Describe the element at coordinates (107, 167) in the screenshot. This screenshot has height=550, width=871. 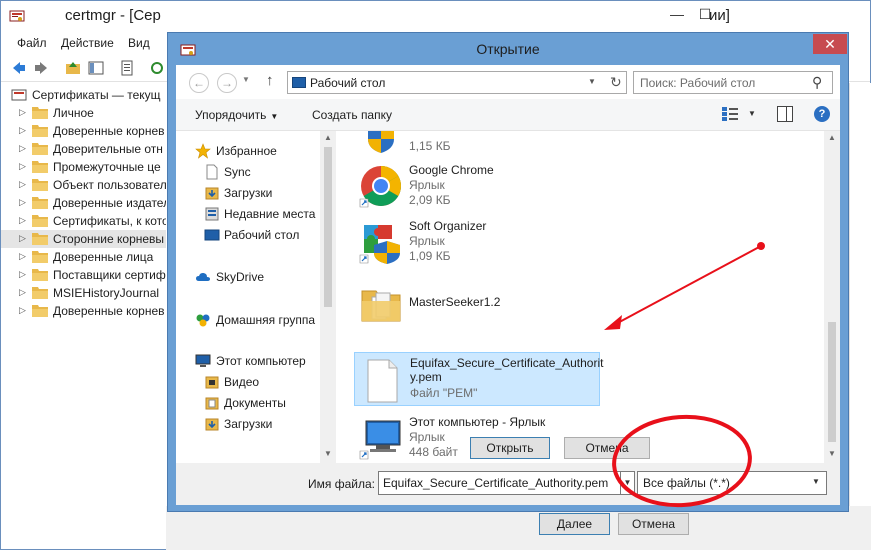
I see `tree-item-label: Промежуточные це` at that location.